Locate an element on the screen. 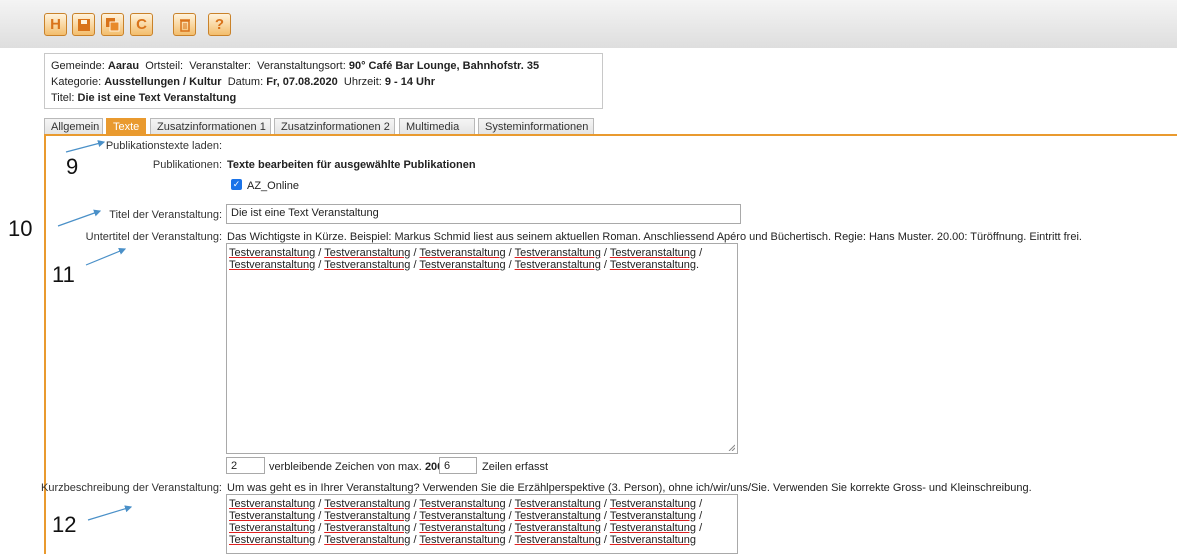  callout-10: 10 is located at coordinates (20, 228).